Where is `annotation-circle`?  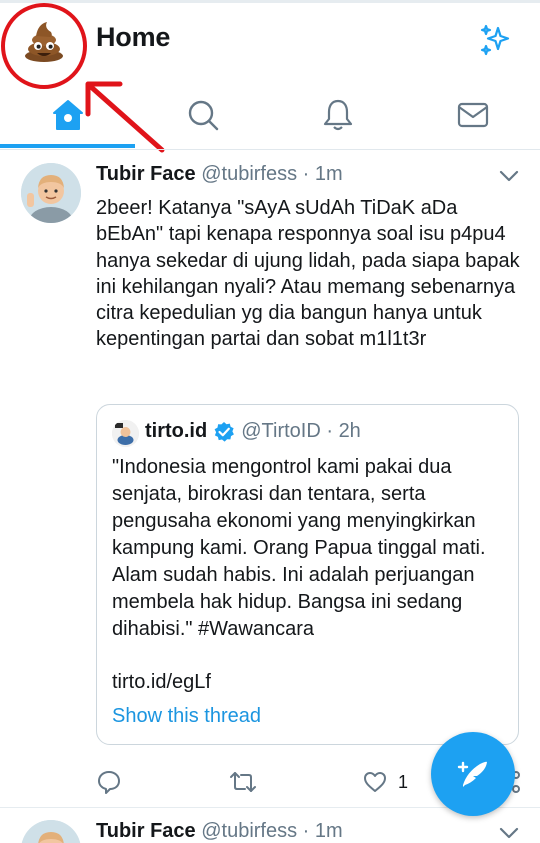 annotation-circle is located at coordinates (44, 46).